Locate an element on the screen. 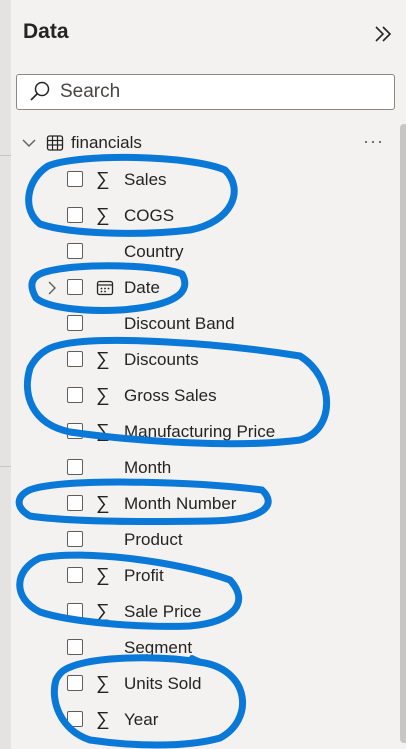 The image size is (406, 749). pane-title: Data is located at coordinates (46, 31).